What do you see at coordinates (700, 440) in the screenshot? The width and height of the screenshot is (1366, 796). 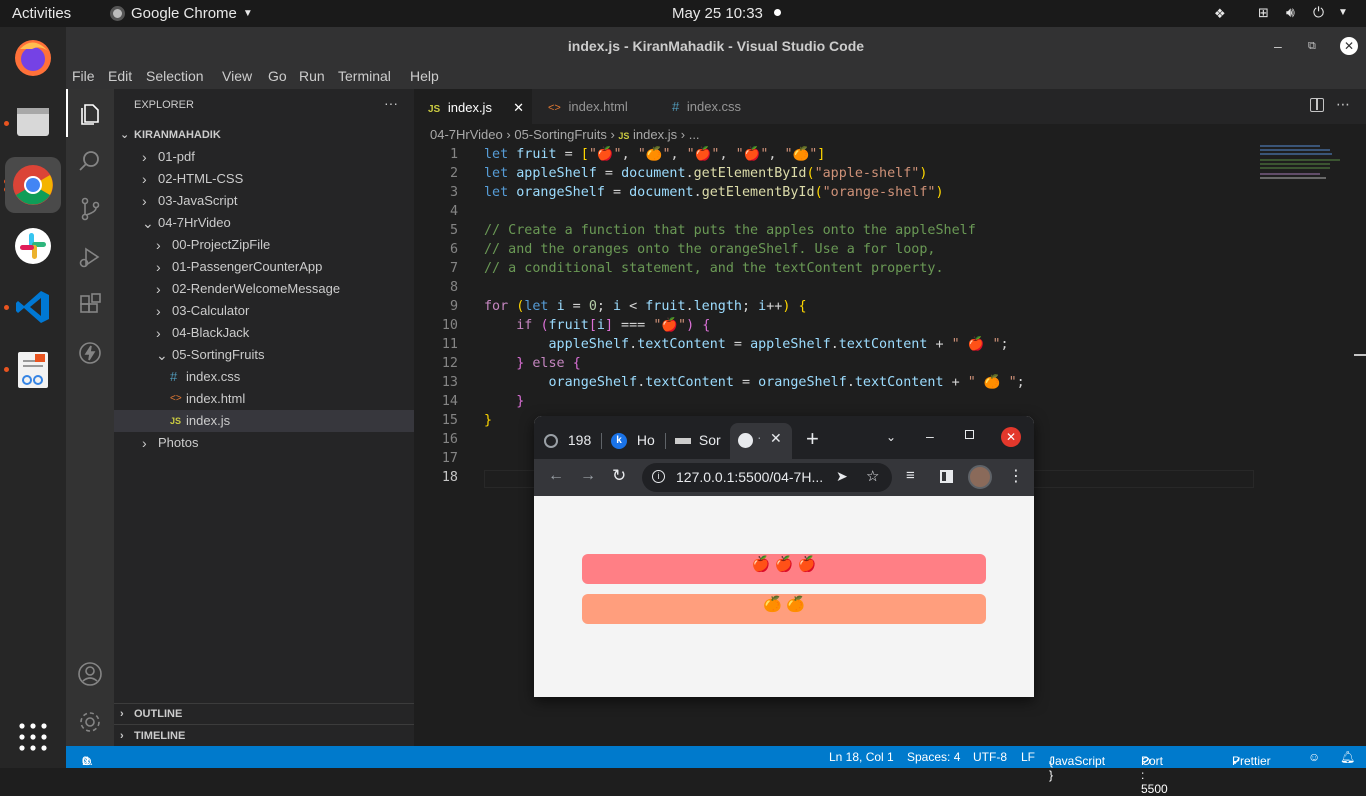 I see `chrome-tab: Sor` at bounding box center [700, 440].